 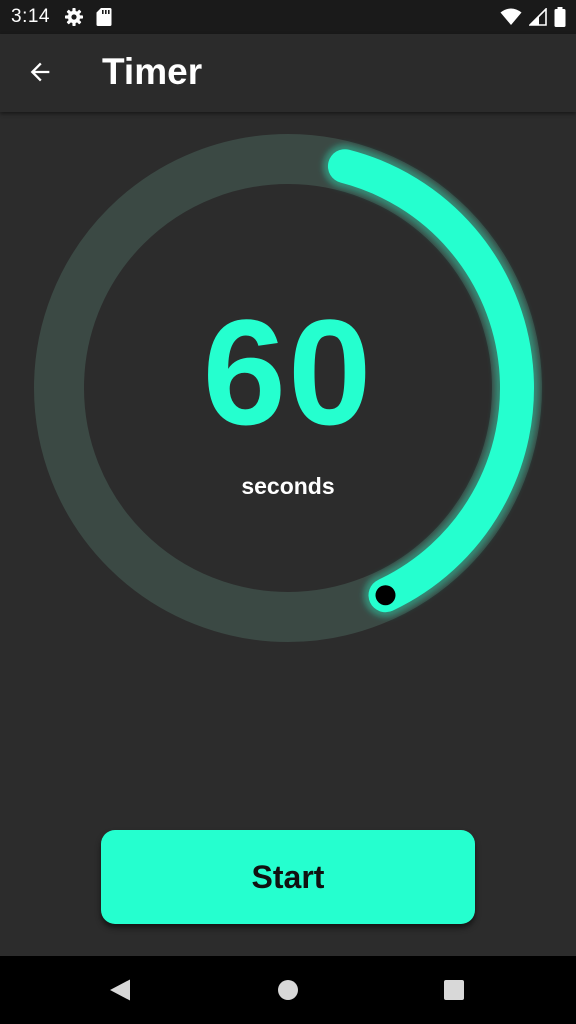 What do you see at coordinates (385, 595) in the screenshot?
I see `progress-knob` at bounding box center [385, 595].